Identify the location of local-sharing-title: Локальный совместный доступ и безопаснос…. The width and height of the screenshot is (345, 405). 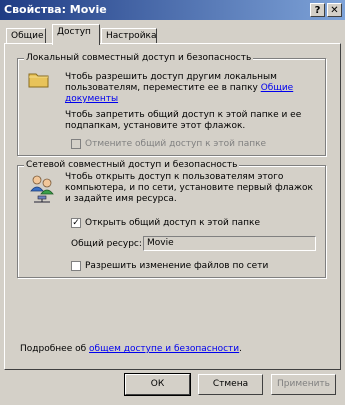
(139, 58).